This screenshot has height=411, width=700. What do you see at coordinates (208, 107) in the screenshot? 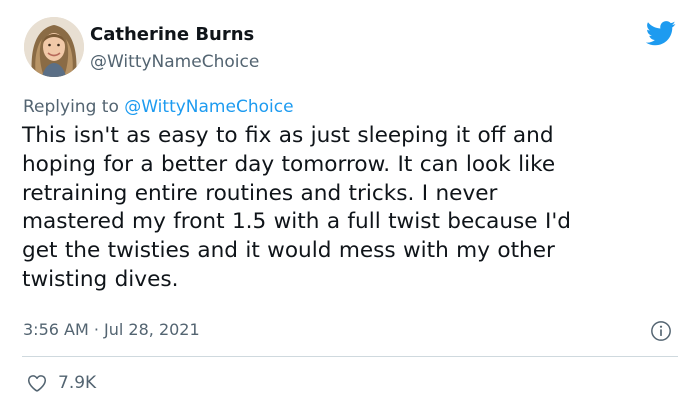
I see `replying-to-mention: @WittyNameChoice` at bounding box center [208, 107].